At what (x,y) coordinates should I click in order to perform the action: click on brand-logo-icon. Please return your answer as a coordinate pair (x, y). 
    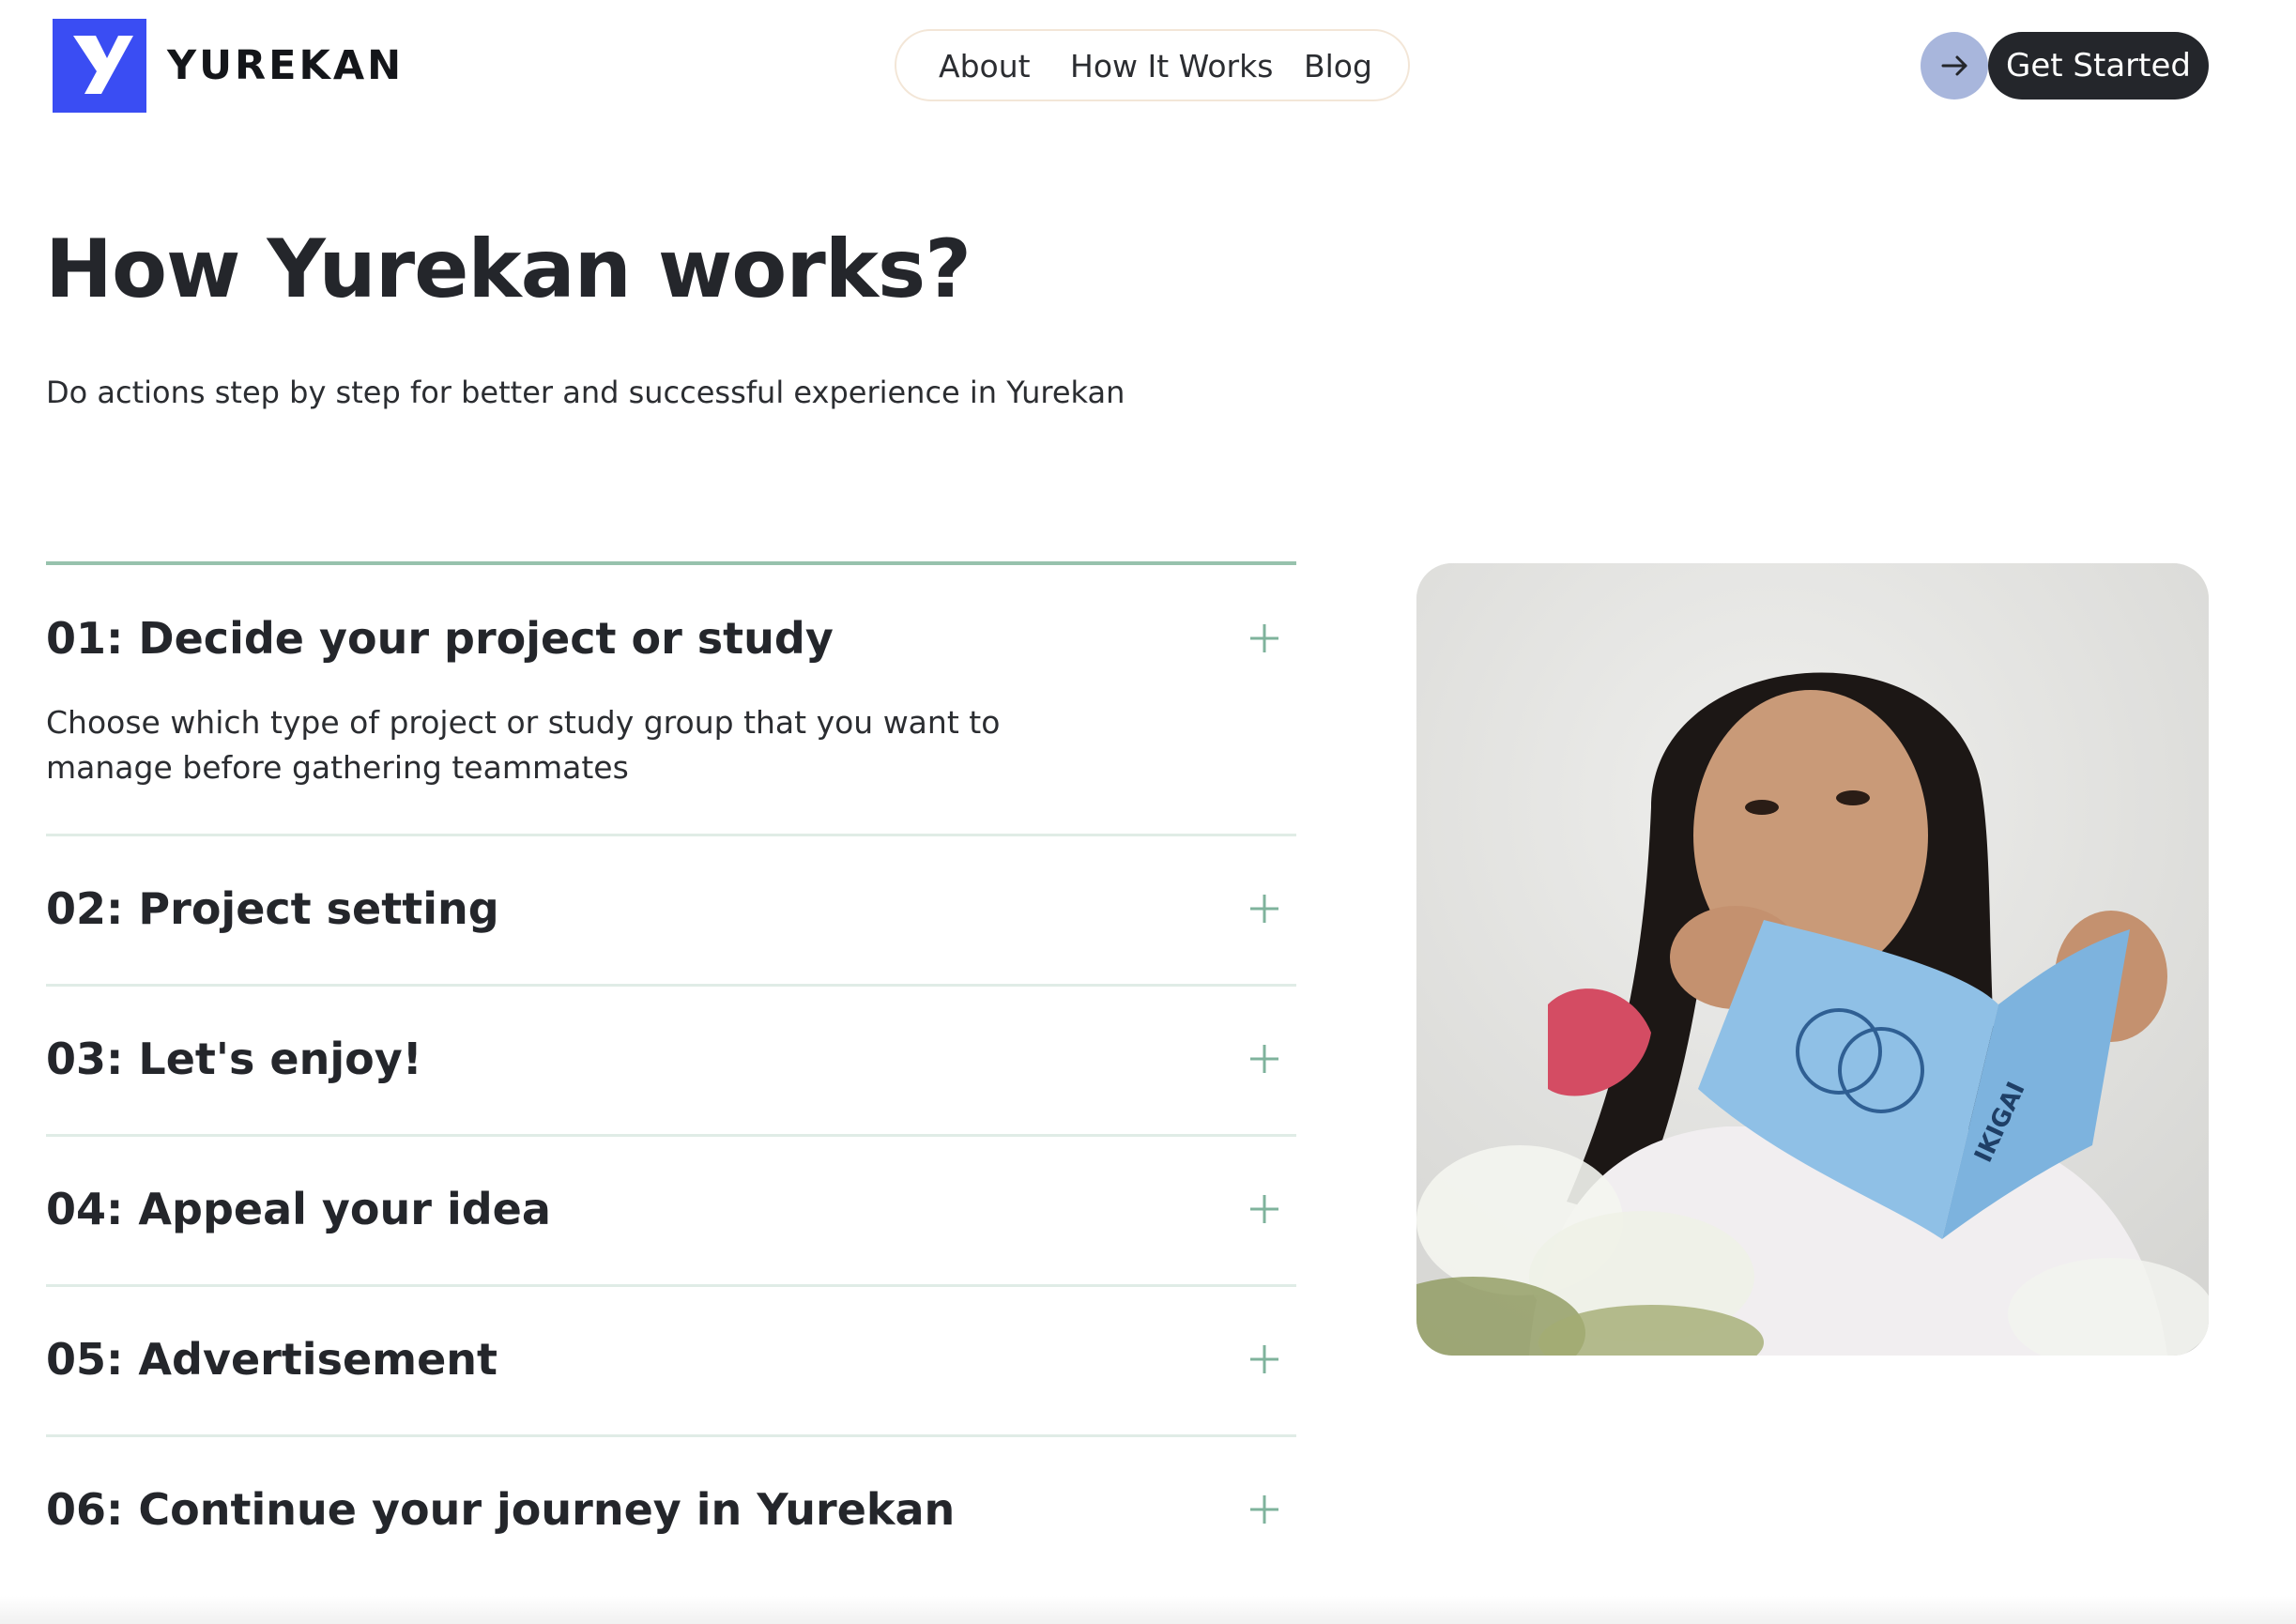
    Looking at the image, I should click on (99, 66).